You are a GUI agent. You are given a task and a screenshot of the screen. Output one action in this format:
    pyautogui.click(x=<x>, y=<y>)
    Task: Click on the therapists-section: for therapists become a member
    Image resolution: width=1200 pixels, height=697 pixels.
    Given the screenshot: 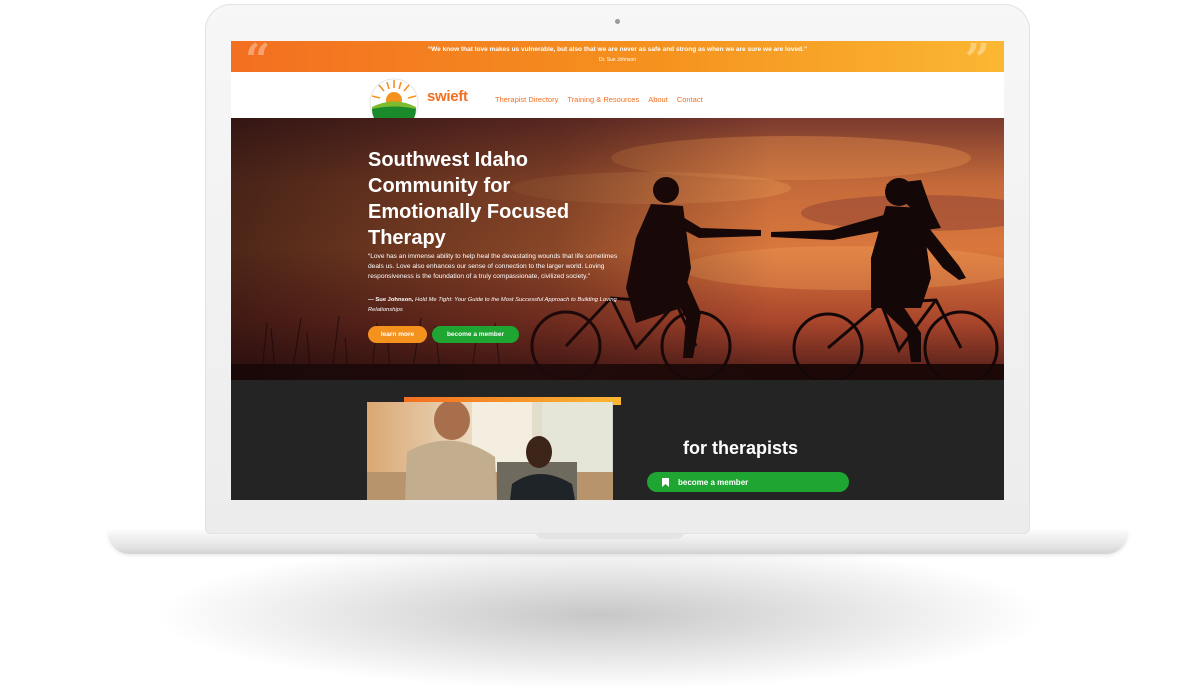 What is the action you would take?
    pyautogui.click(x=617, y=440)
    